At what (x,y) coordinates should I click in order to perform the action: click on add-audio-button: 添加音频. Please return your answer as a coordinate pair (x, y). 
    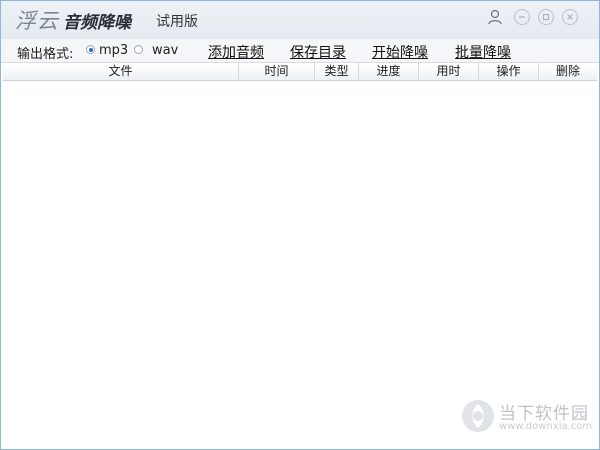
    Looking at the image, I should click on (236, 52).